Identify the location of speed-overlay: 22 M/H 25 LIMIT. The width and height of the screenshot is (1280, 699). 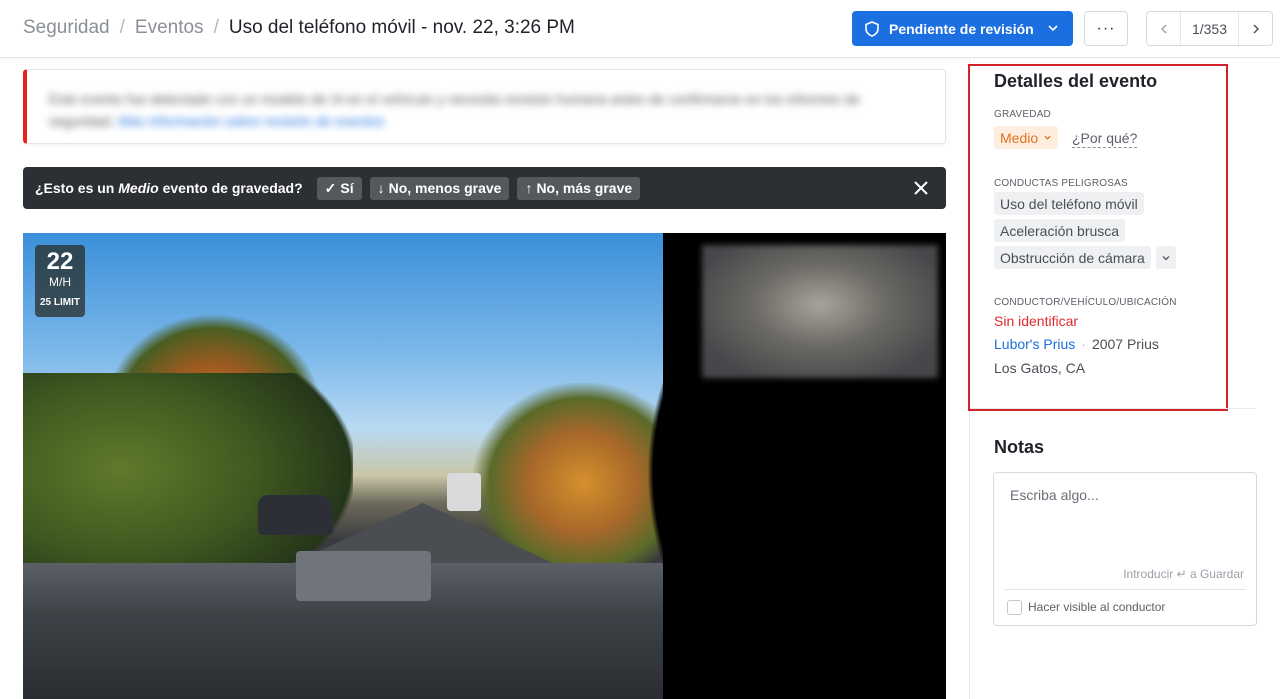
(60, 281).